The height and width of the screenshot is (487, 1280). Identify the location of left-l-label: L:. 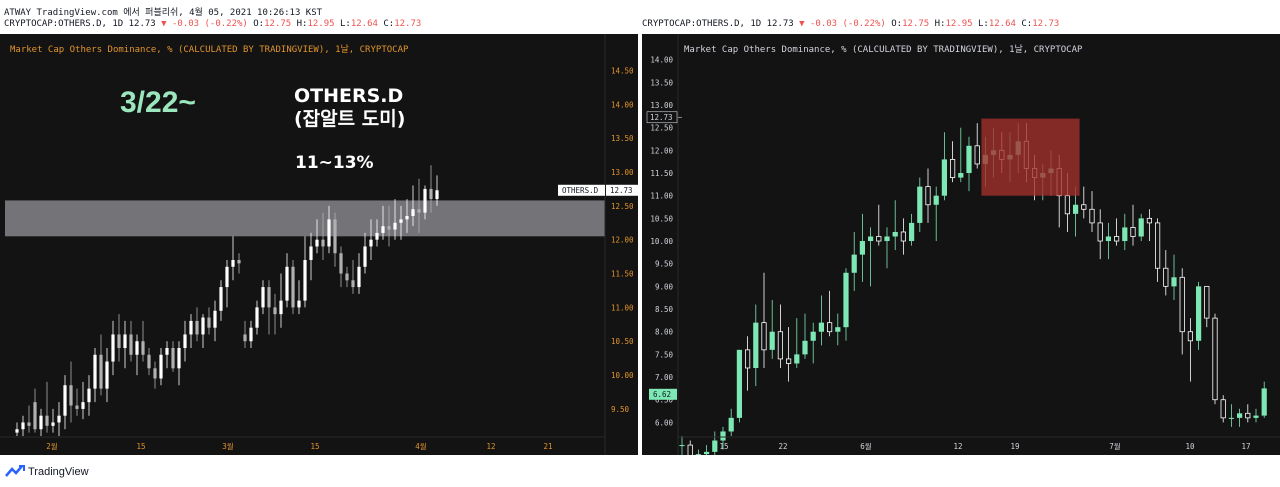
(345, 24).